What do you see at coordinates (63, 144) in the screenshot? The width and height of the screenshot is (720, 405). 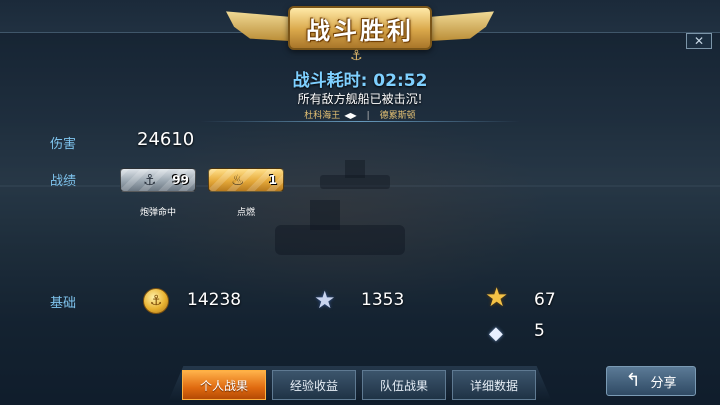 I see `damage-label: 伤害` at bounding box center [63, 144].